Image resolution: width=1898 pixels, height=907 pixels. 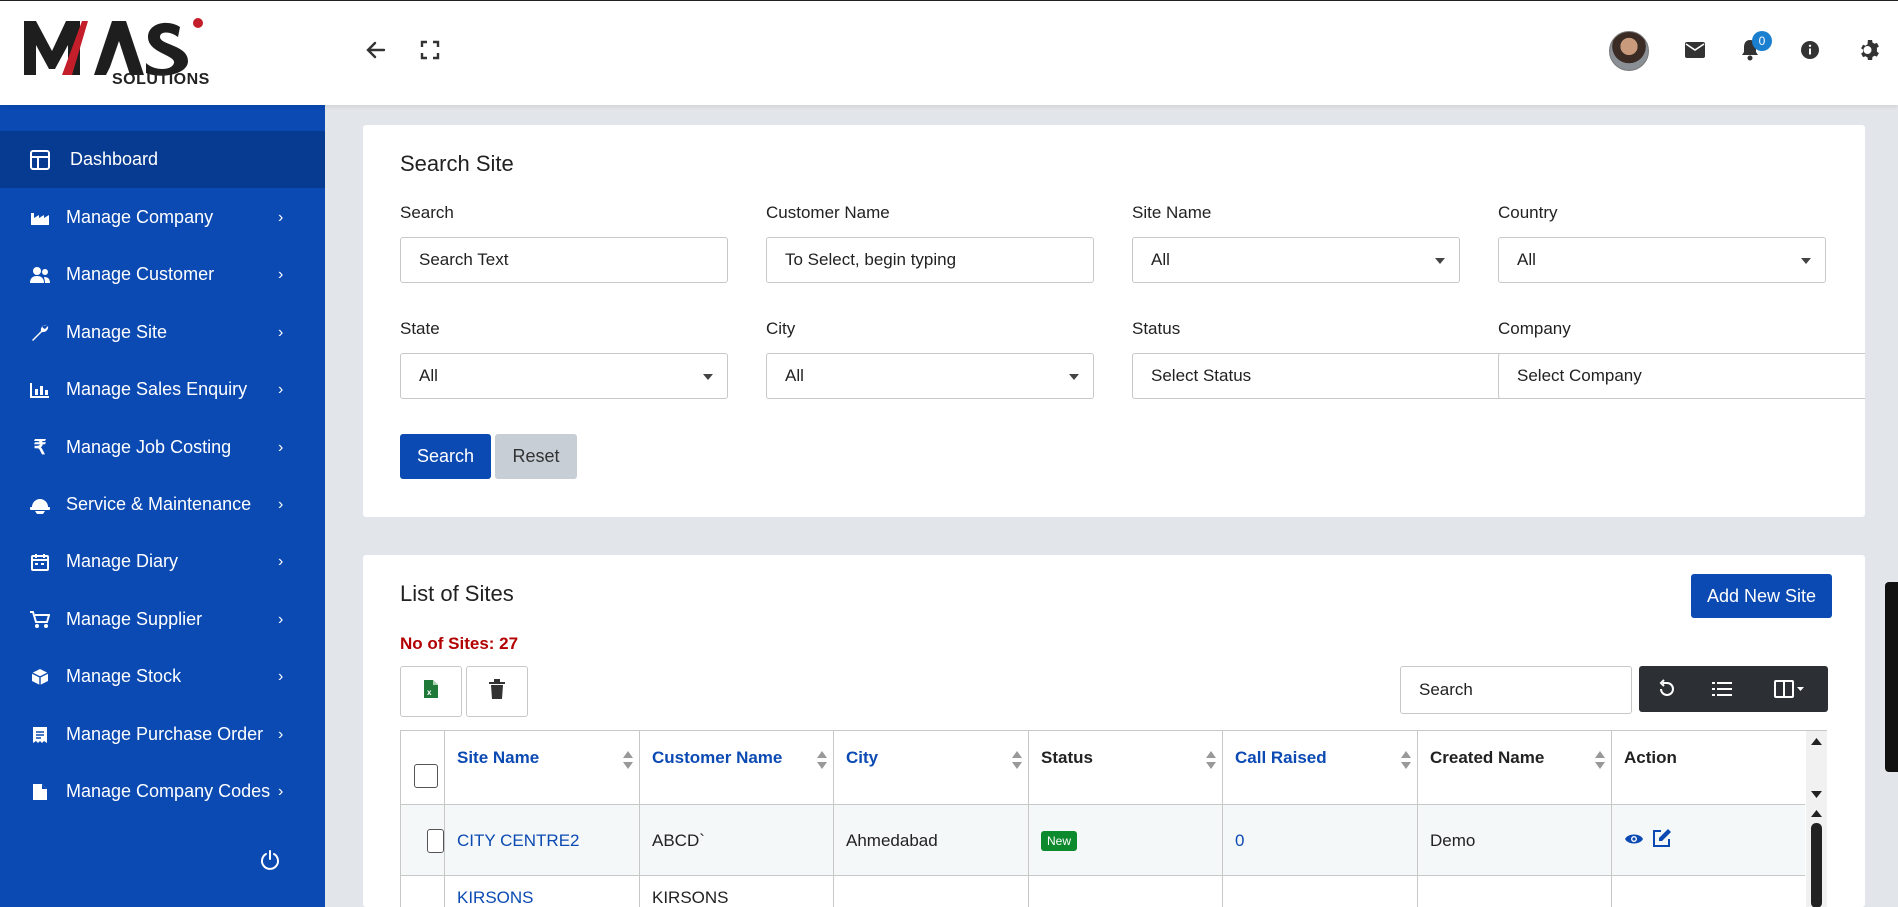 What do you see at coordinates (1320, 768) in the screenshot?
I see `col-call-raised: Call Raised` at bounding box center [1320, 768].